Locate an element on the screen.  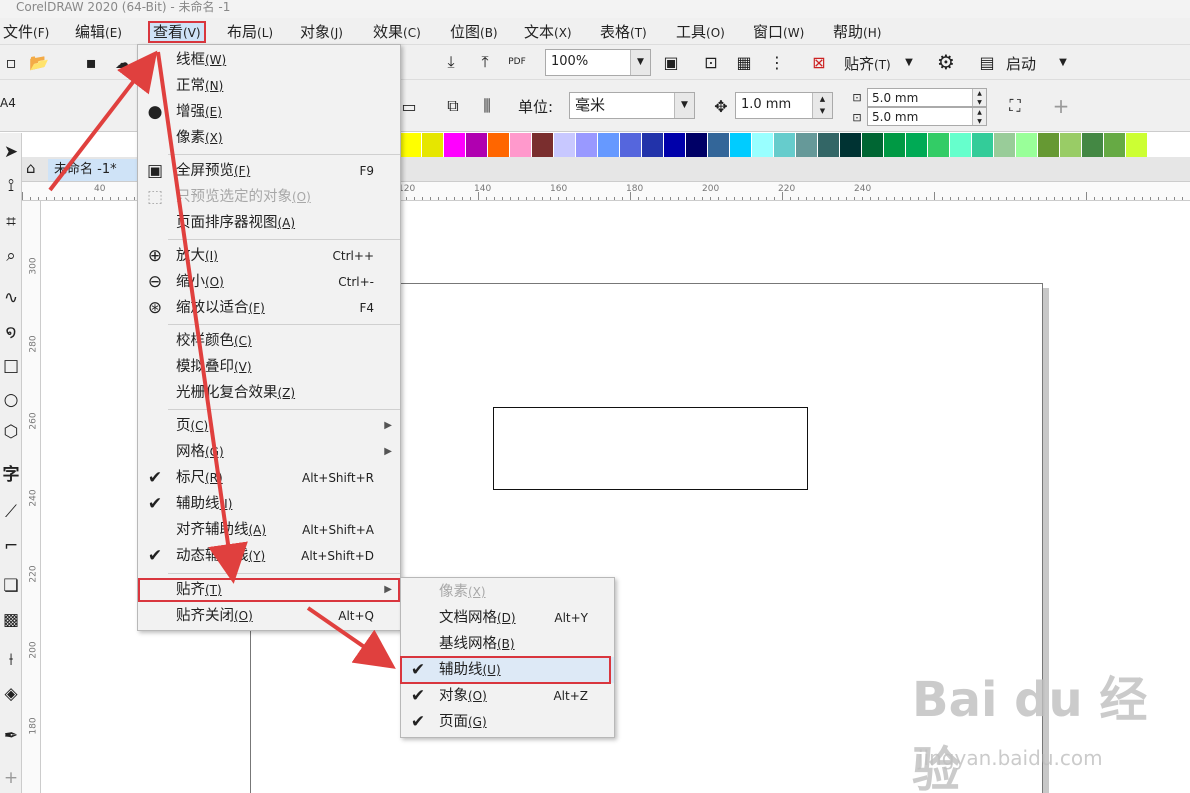
view-menu-item-rulers: ✔ 标尺(R) Alt+Shift+R is located at coordinates (269, 478).